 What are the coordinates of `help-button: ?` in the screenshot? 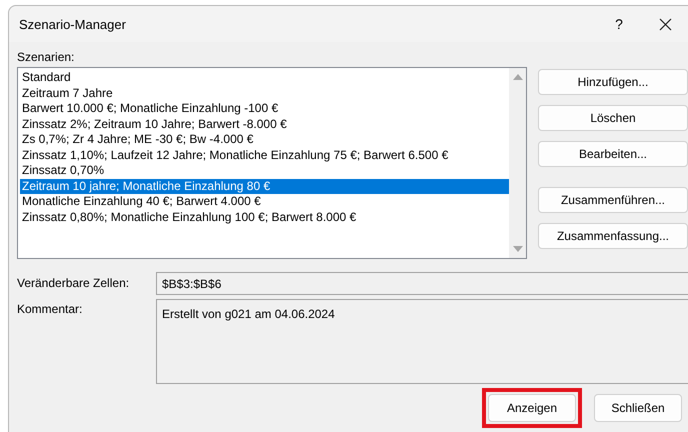 It's located at (619, 24).